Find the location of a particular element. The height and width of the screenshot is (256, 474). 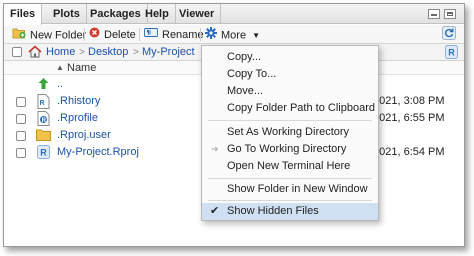

chevron-down-icon: ▼ is located at coordinates (256, 36).